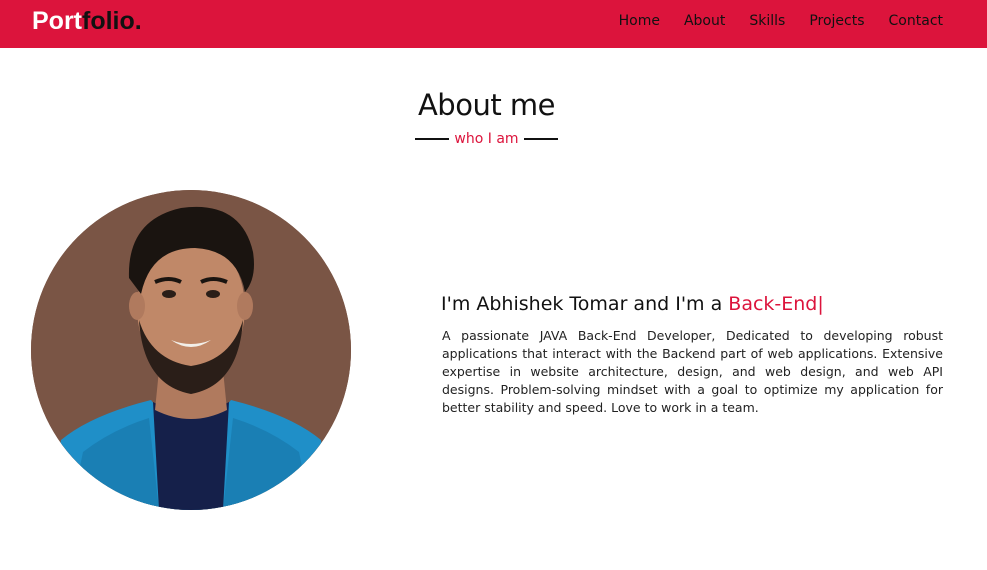  Describe the element at coordinates (836, 21) in the screenshot. I see `nav-item-projects: Projects` at that location.